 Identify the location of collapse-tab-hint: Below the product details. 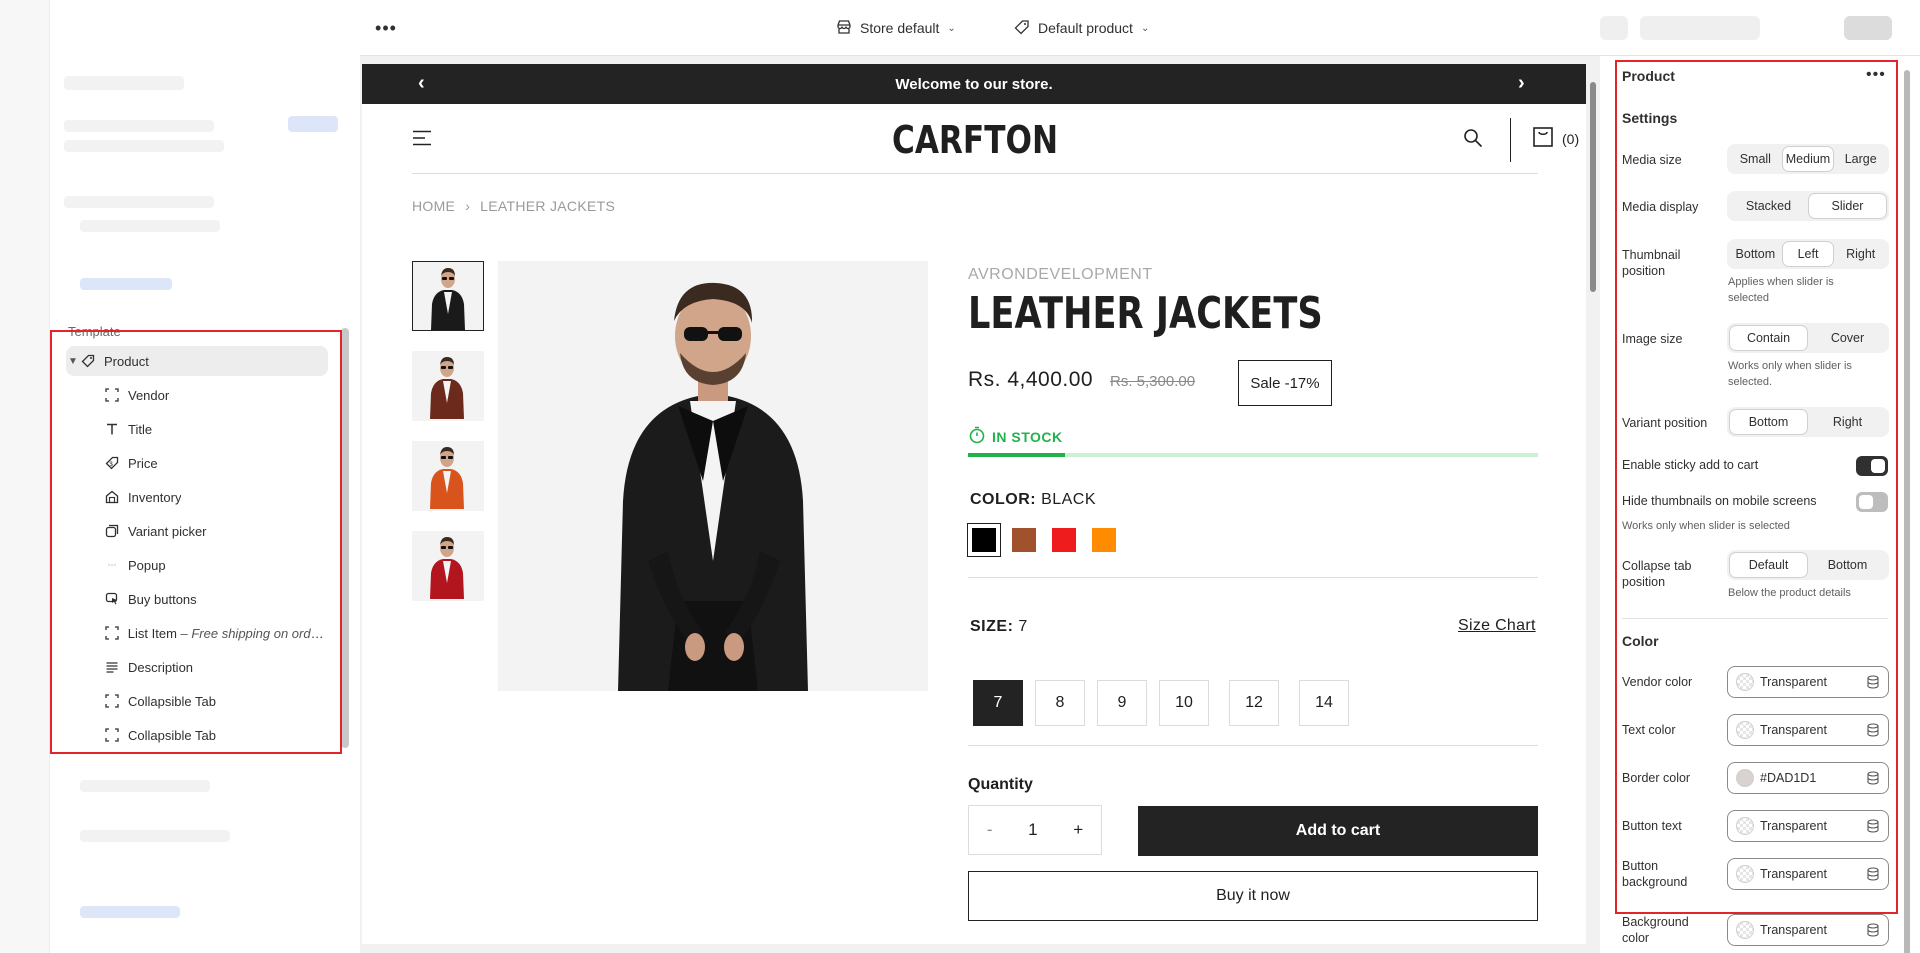
(1789, 593).